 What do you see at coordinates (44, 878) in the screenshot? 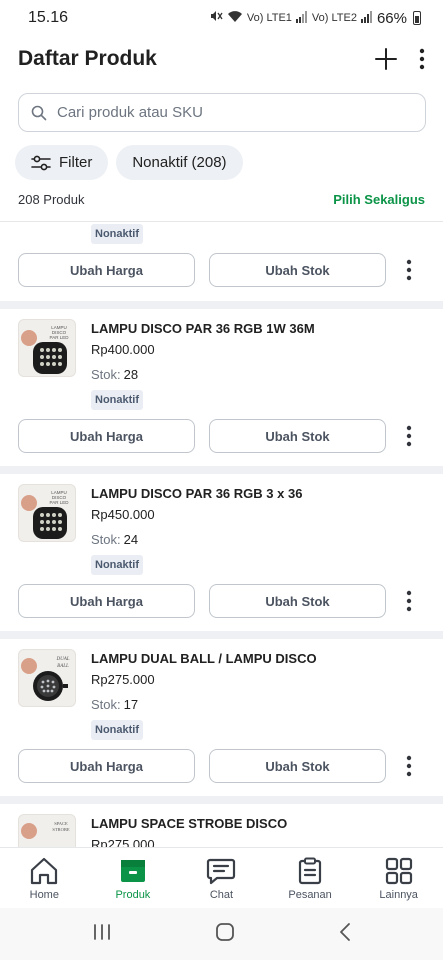
I see `nav-item-home: Home` at bounding box center [44, 878].